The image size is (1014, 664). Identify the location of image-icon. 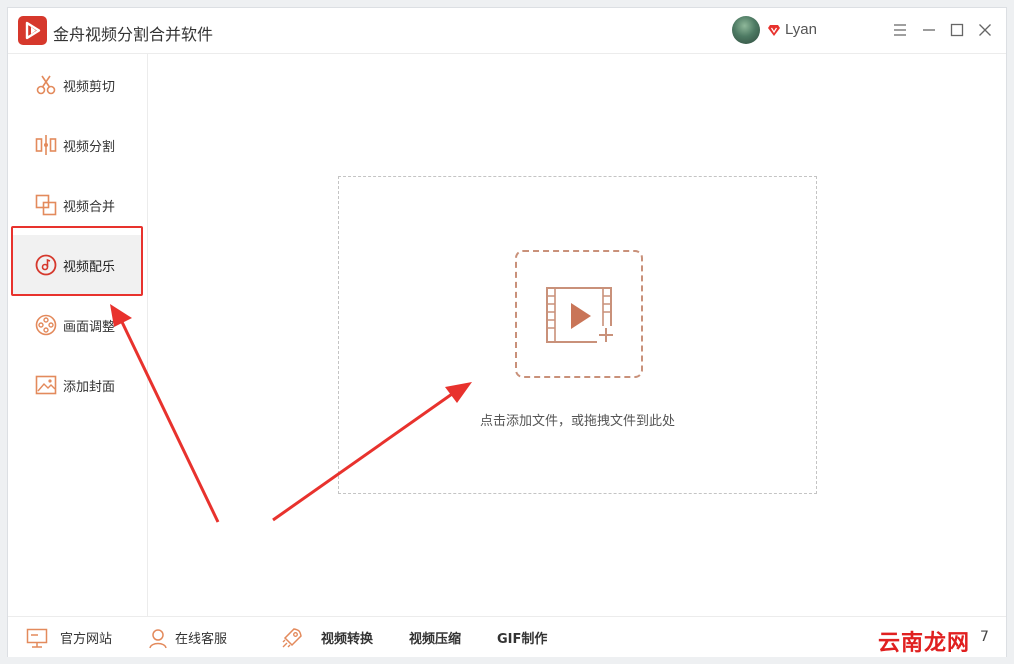
(46, 385).